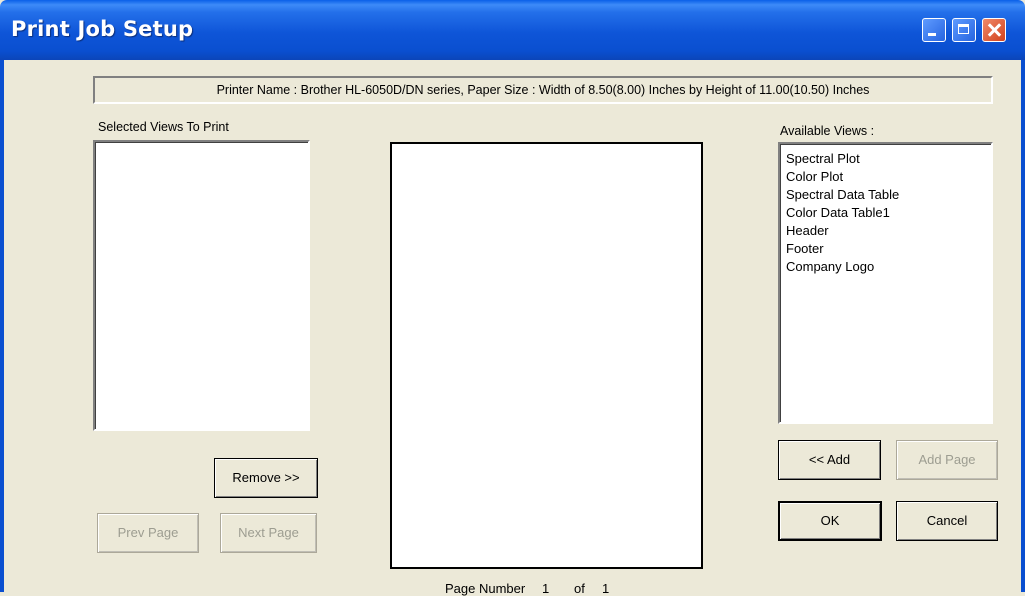  What do you see at coordinates (827, 131) in the screenshot?
I see `available-views-label: Available Views :` at bounding box center [827, 131].